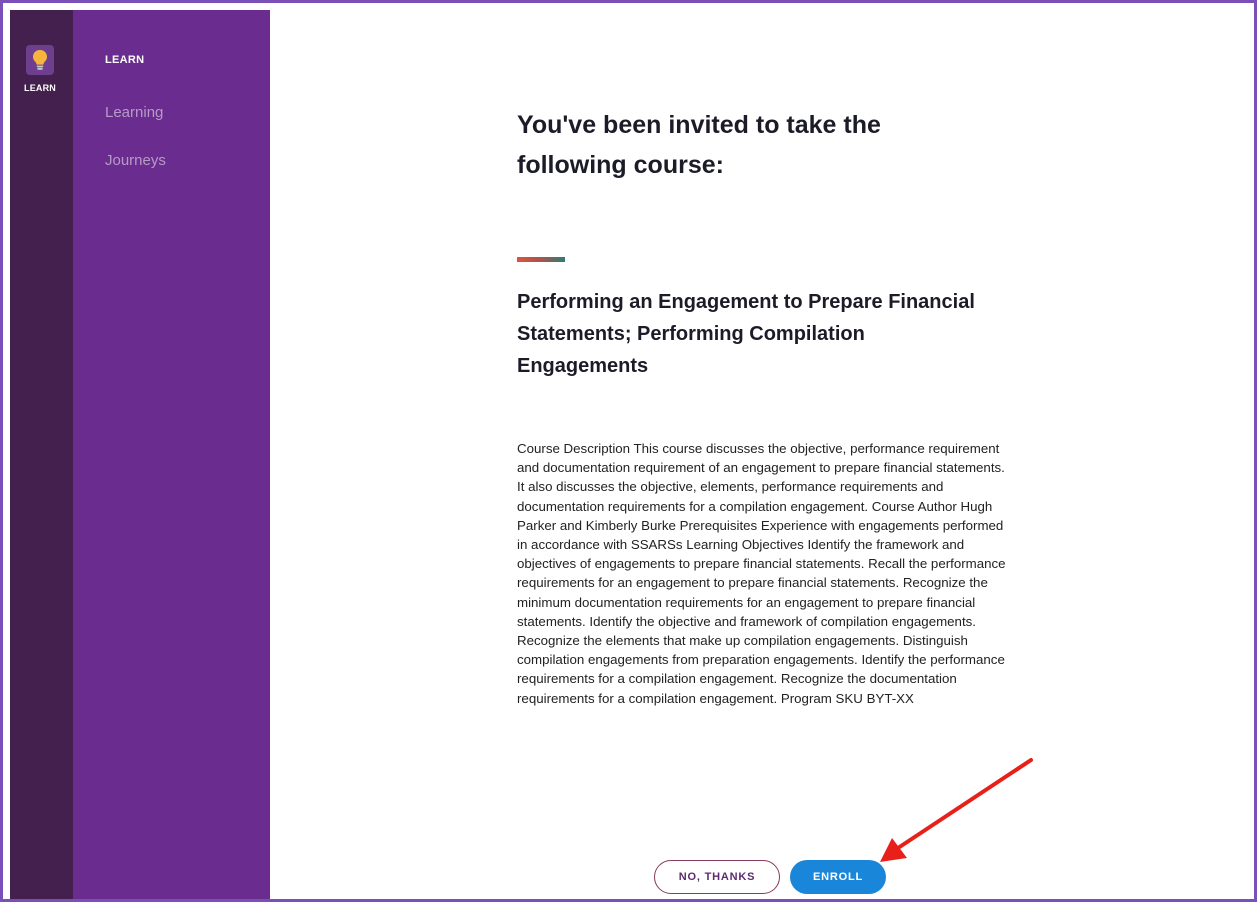 This screenshot has height=902, width=1257. I want to click on lightbulb-icon, so click(40, 60).